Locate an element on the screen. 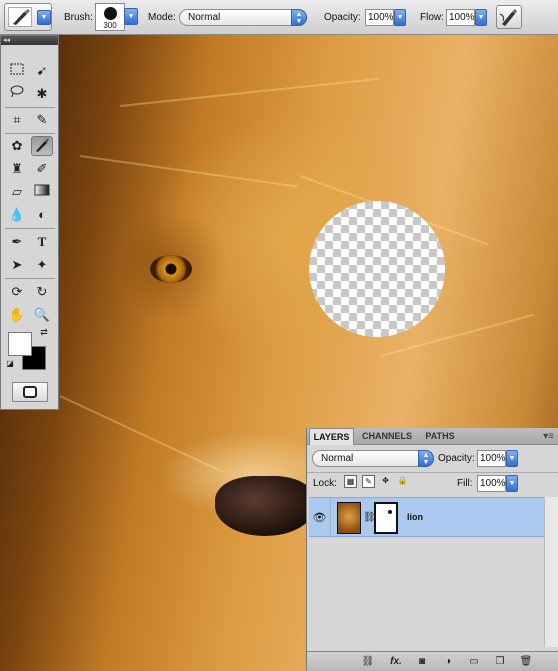 Image resolution: width=558 pixels, height=671 pixels. zoom-icon: 🔍 is located at coordinates (42, 315).